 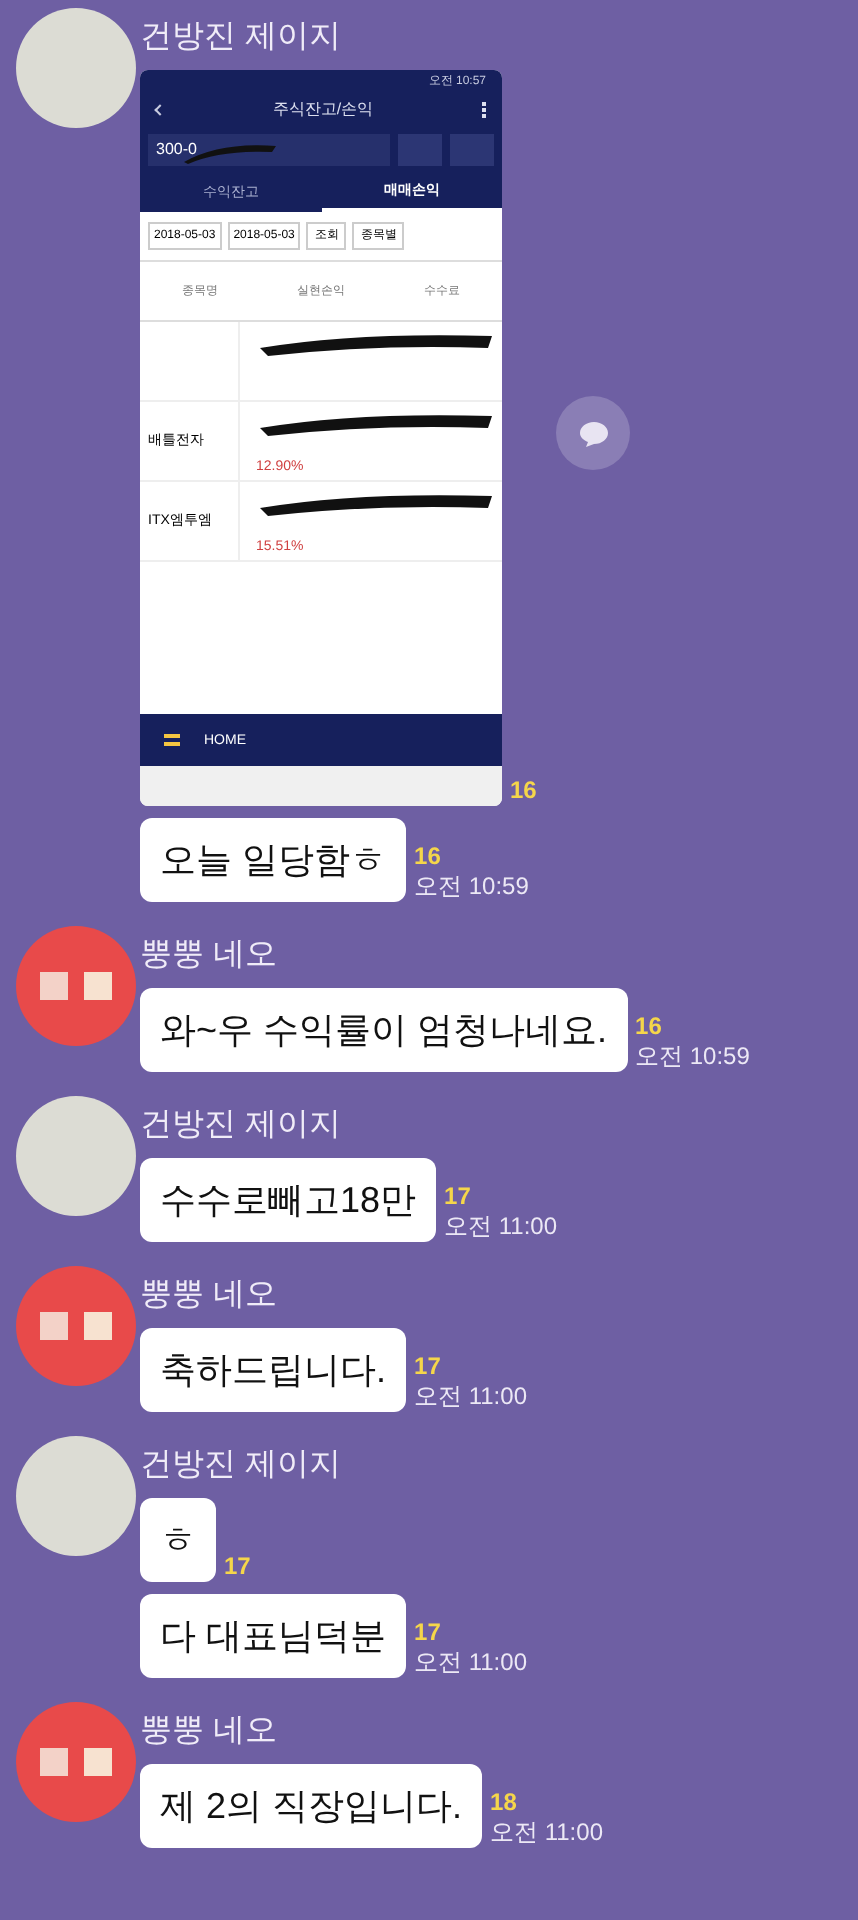 I want to click on message-bubble: 축하드립니다., so click(x=273, y=1370).